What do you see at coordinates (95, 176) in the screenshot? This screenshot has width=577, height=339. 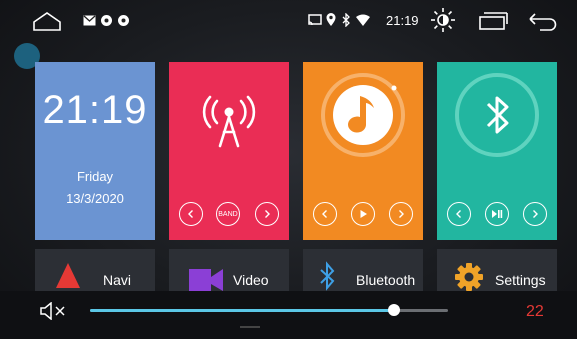 I see `clock-day: Friday` at bounding box center [95, 176].